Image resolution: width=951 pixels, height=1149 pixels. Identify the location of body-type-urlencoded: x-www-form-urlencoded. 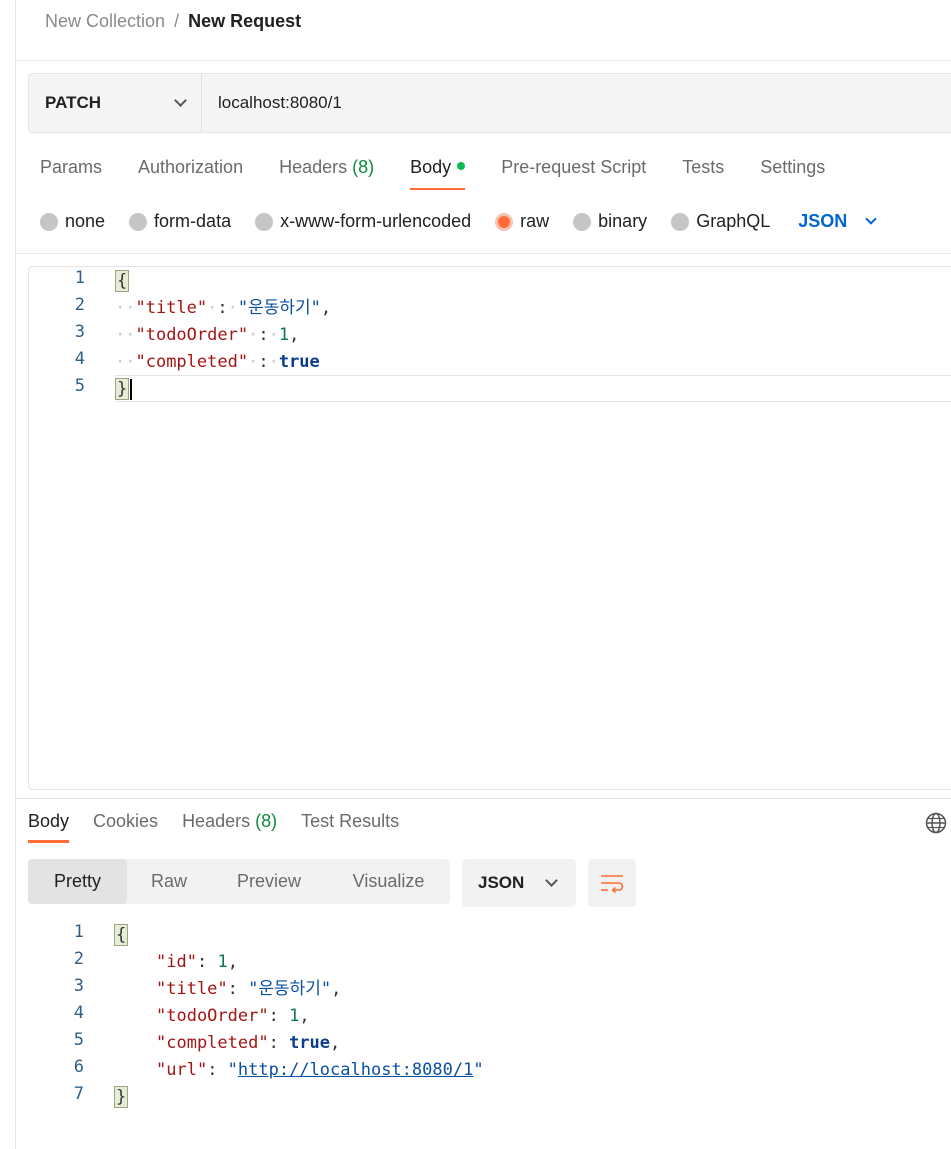
(363, 221).